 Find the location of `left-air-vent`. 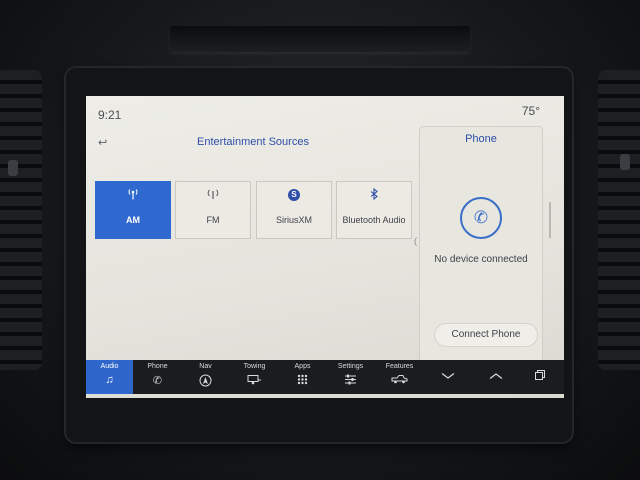

left-air-vent is located at coordinates (21, 220).